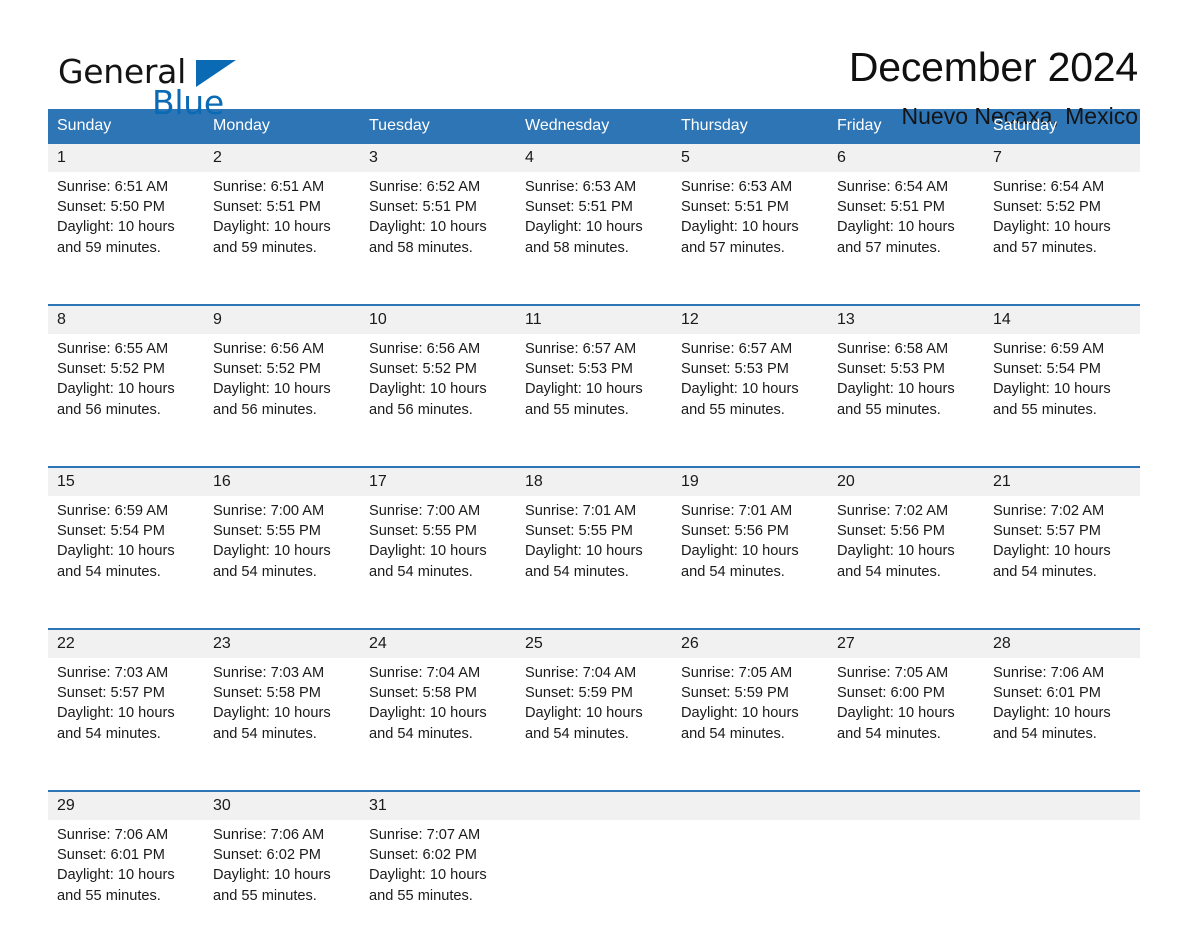 This screenshot has height=952, width=1188. I want to click on day-number: 29, so click(126, 805).